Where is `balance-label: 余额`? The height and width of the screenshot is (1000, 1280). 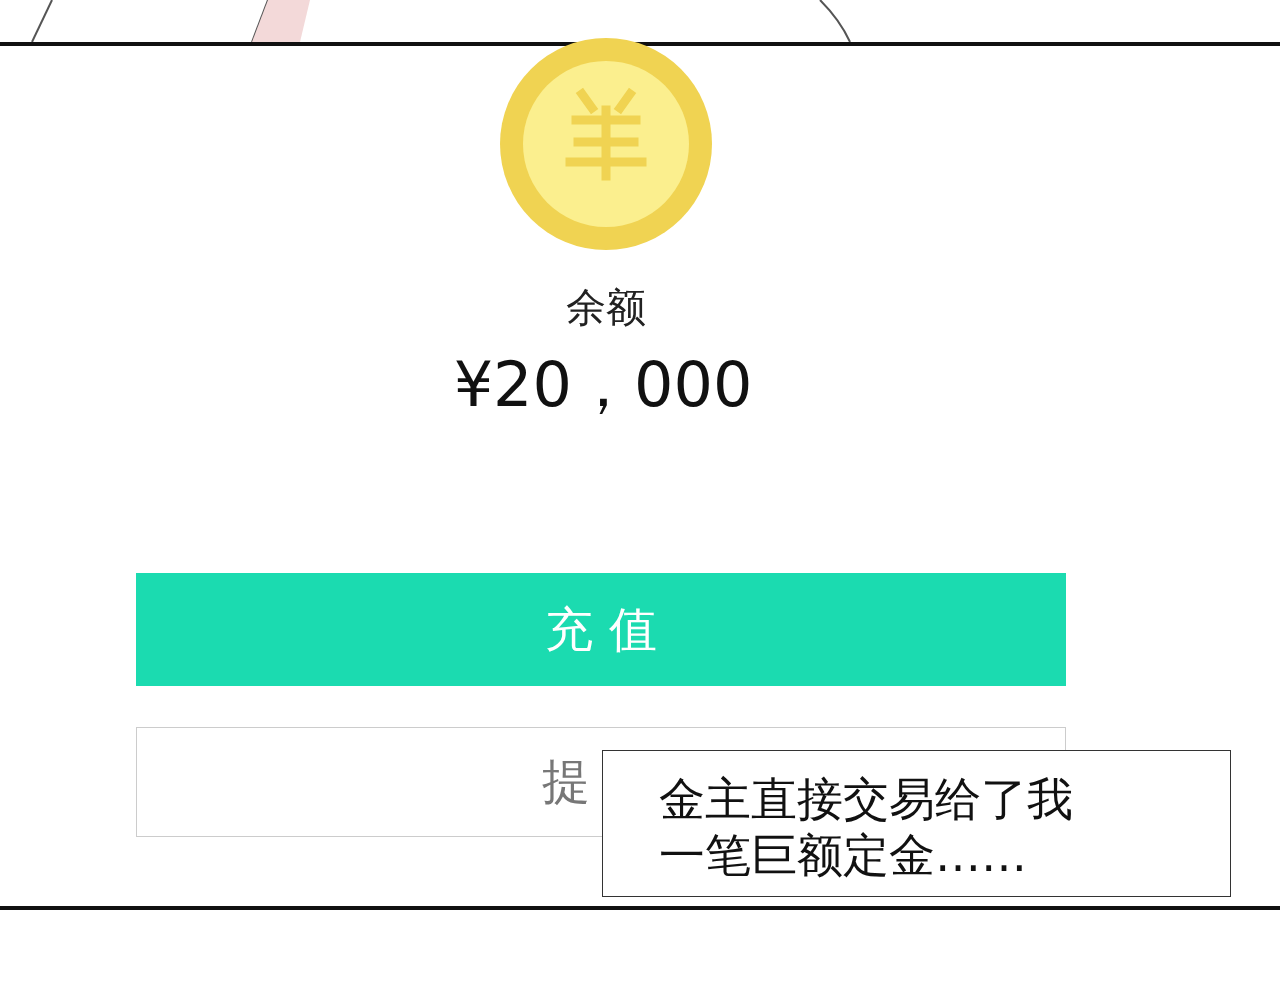 balance-label: 余额 is located at coordinates (606, 307).